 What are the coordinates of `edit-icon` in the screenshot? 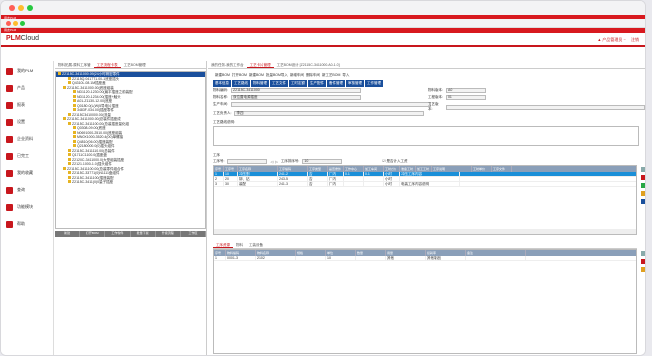 It's located at (643, 193).